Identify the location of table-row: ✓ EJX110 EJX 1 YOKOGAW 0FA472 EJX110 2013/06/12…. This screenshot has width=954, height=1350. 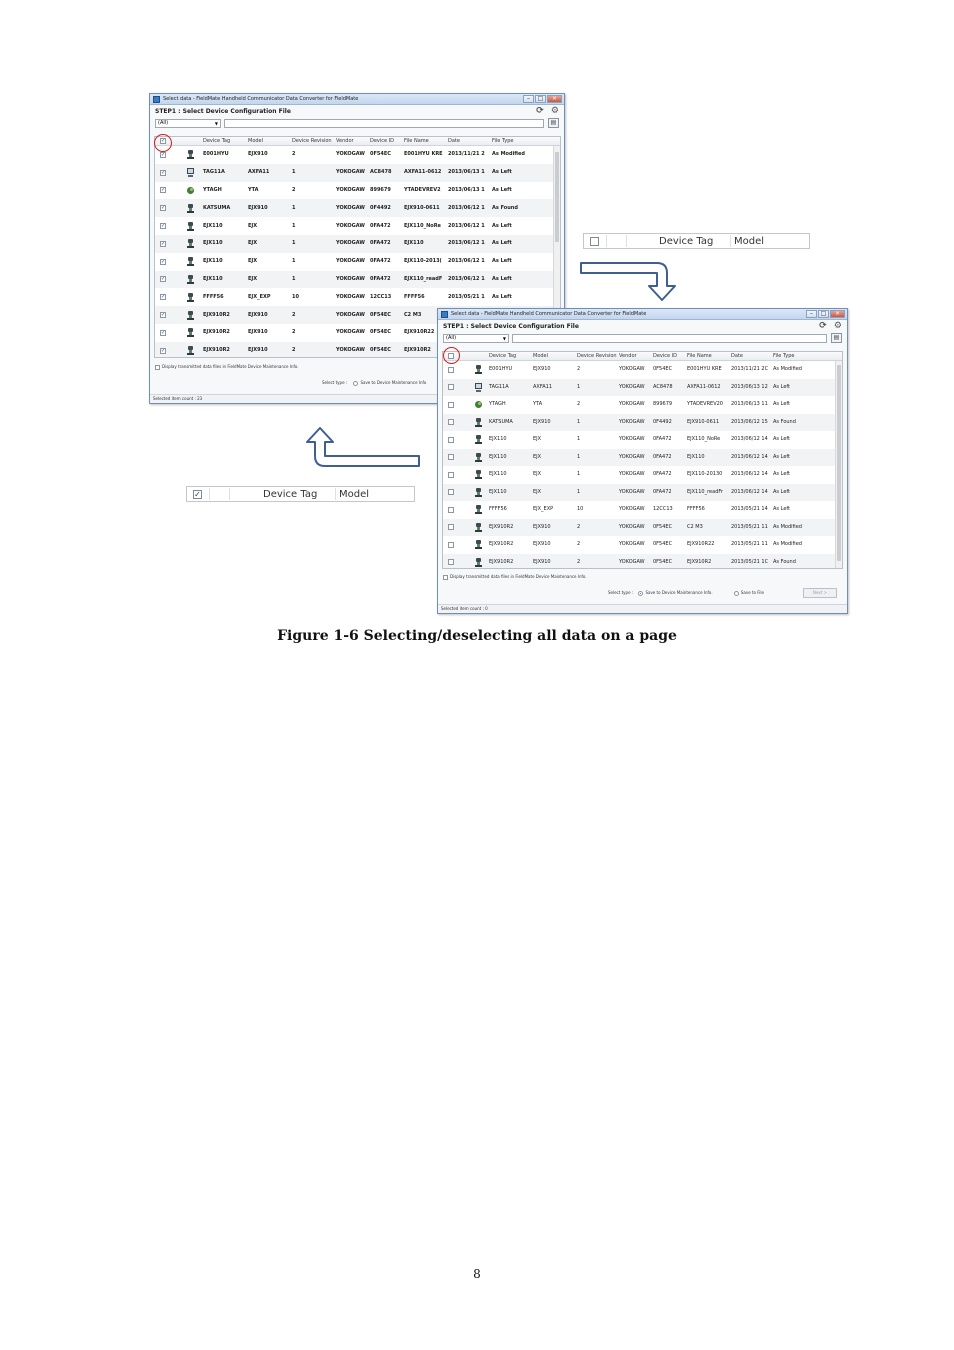
(357, 243).